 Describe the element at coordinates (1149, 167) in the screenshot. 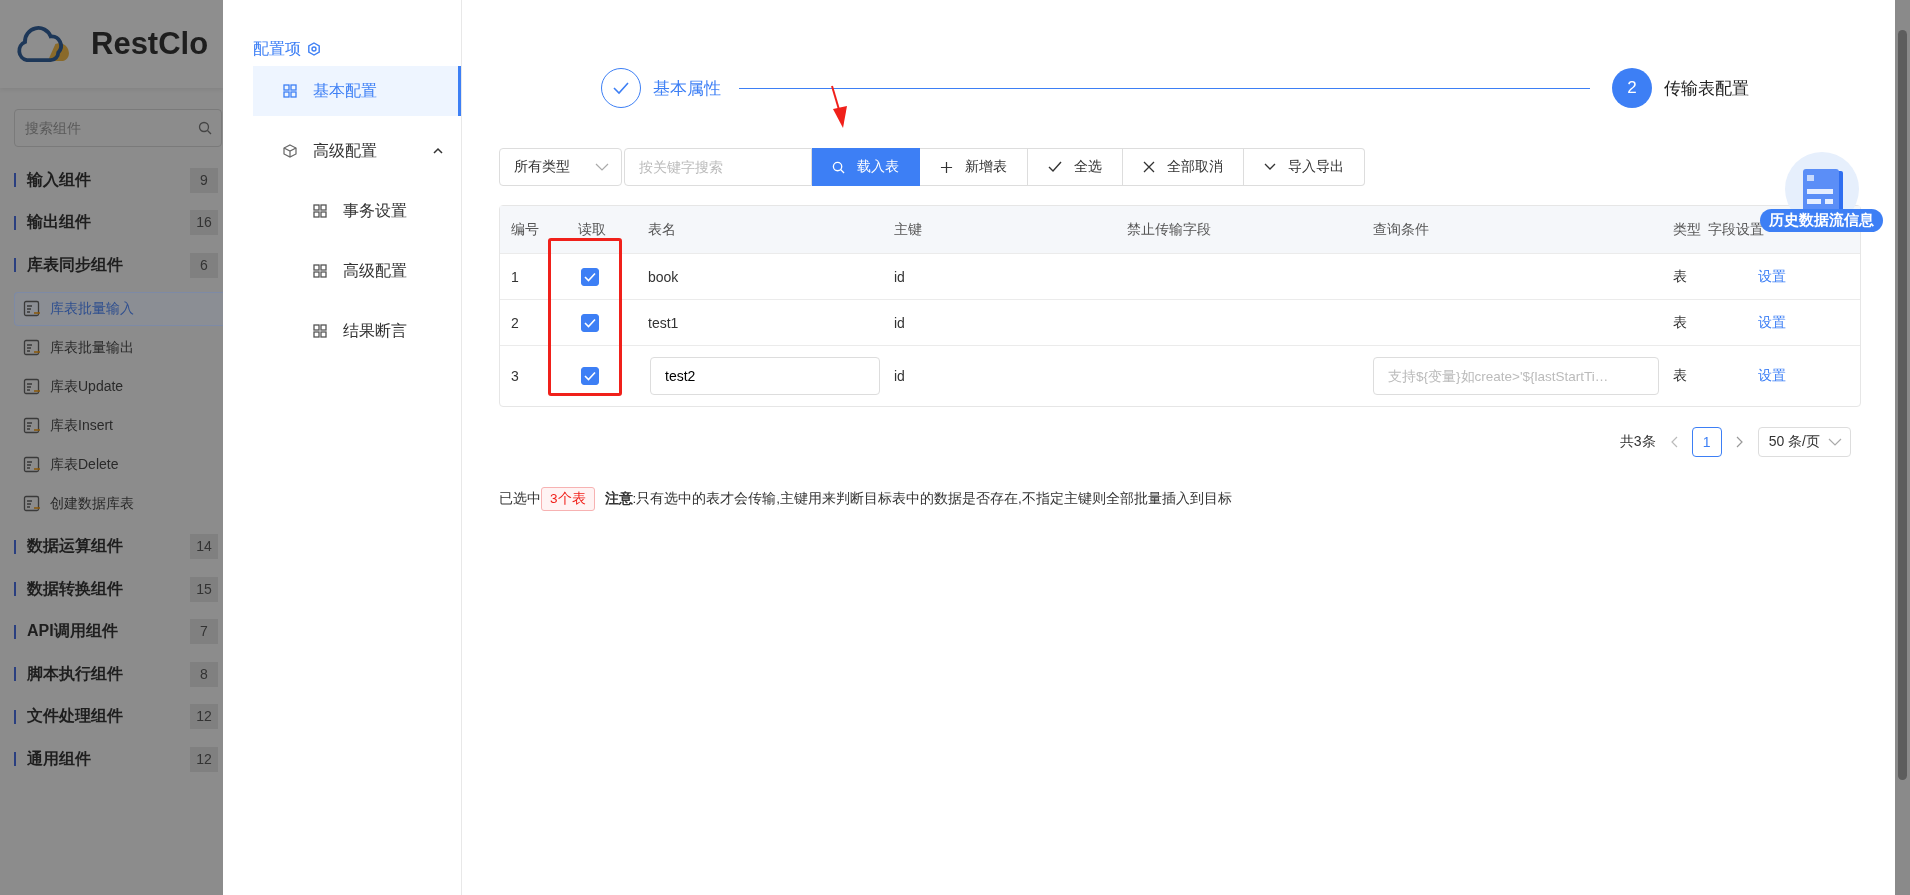

I see `close-icon` at that location.